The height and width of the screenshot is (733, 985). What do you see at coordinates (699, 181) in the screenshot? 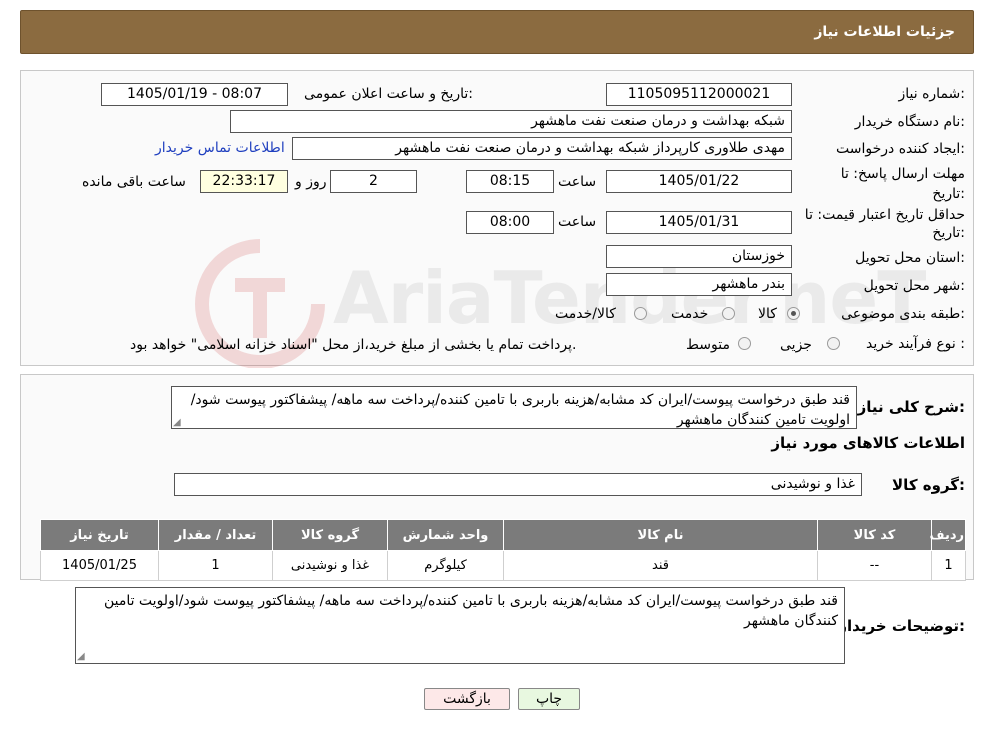
I see `reply-deadline-date: 1405/01/22` at bounding box center [699, 181].